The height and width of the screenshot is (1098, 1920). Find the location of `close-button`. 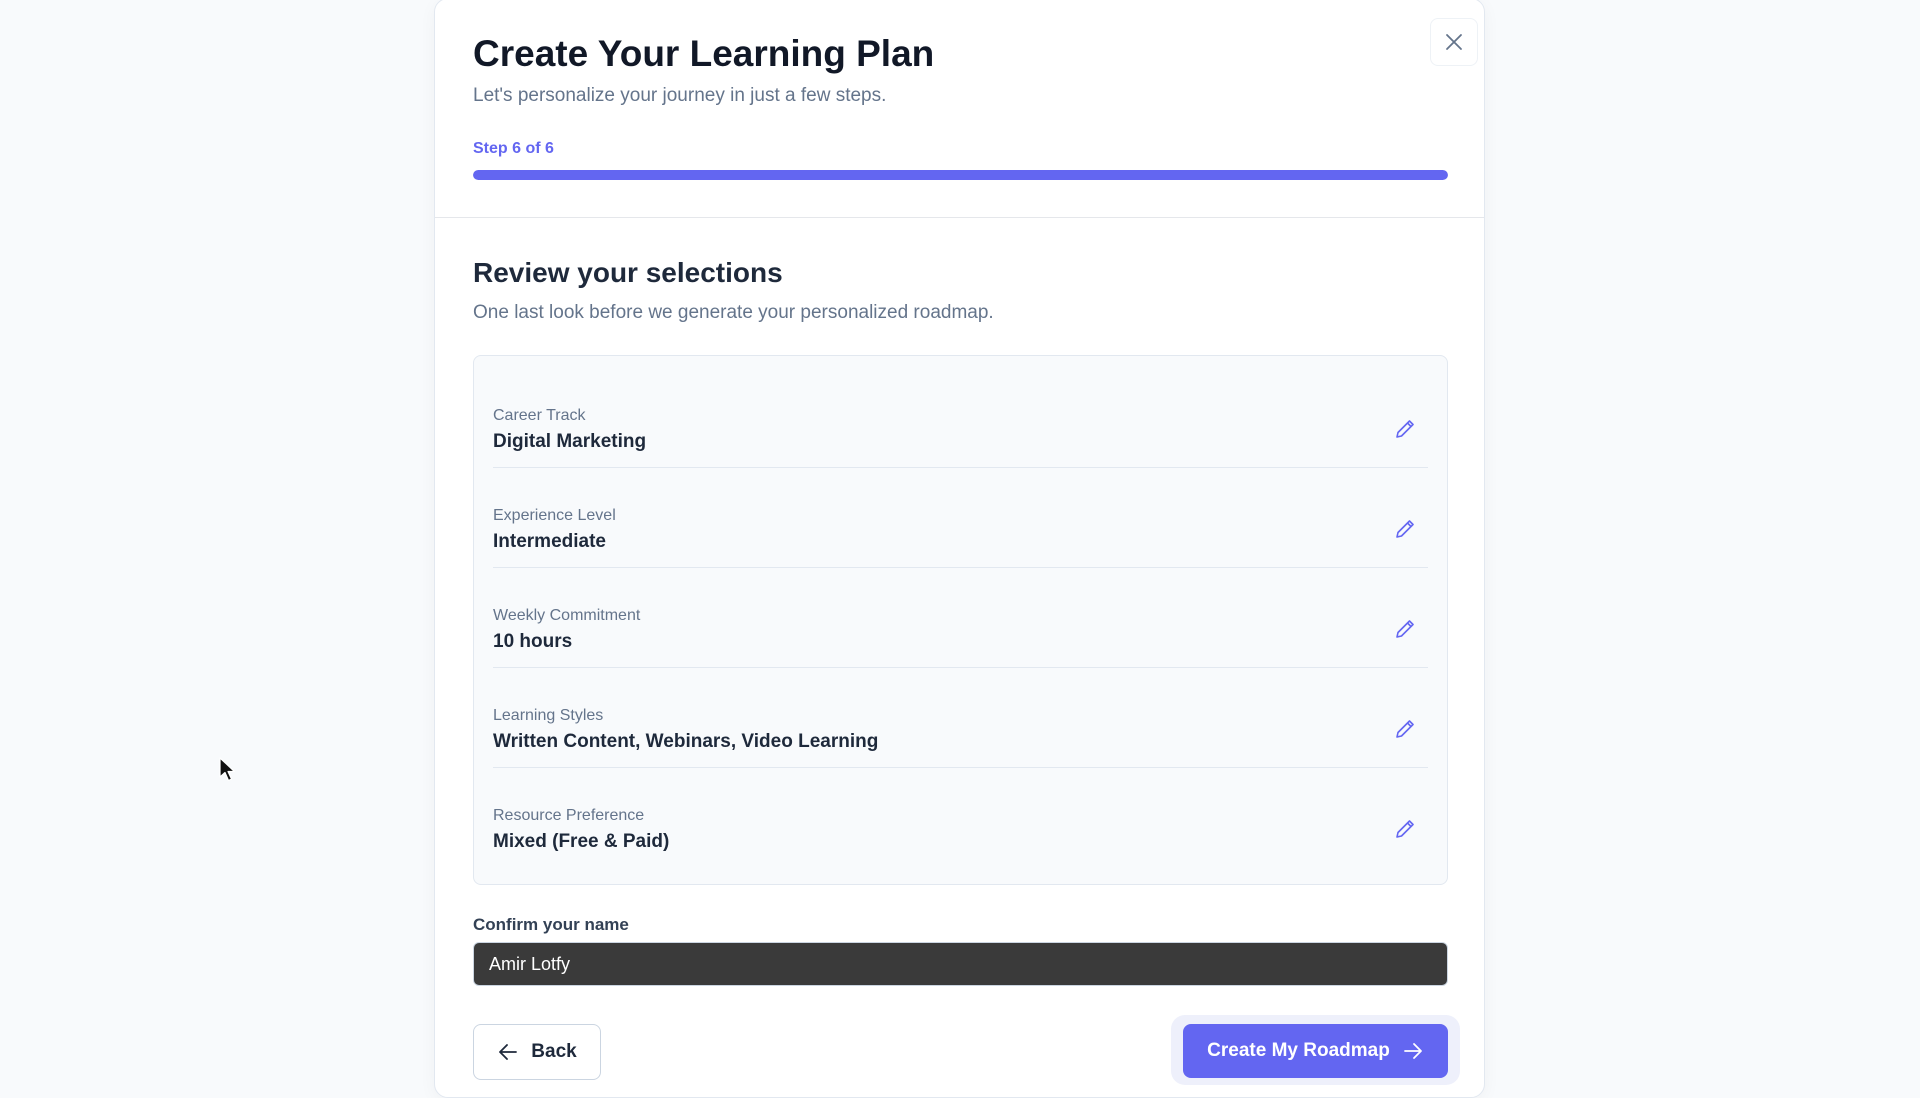

close-button is located at coordinates (1454, 42).